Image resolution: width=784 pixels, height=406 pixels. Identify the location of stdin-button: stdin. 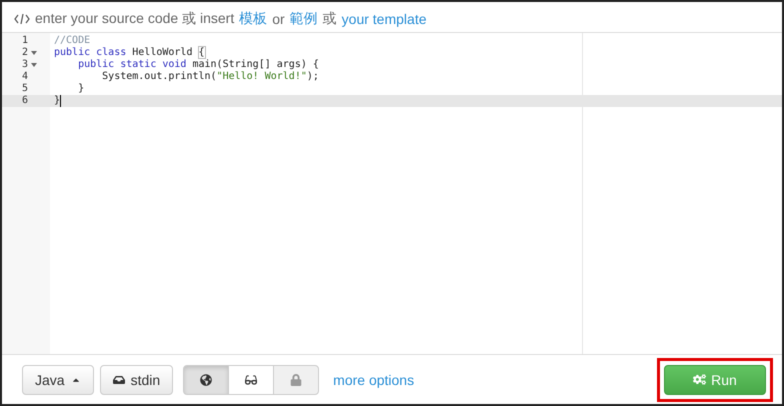
(137, 379).